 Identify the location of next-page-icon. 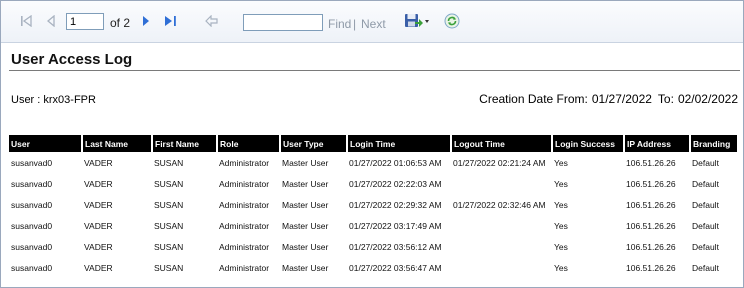
(146, 21).